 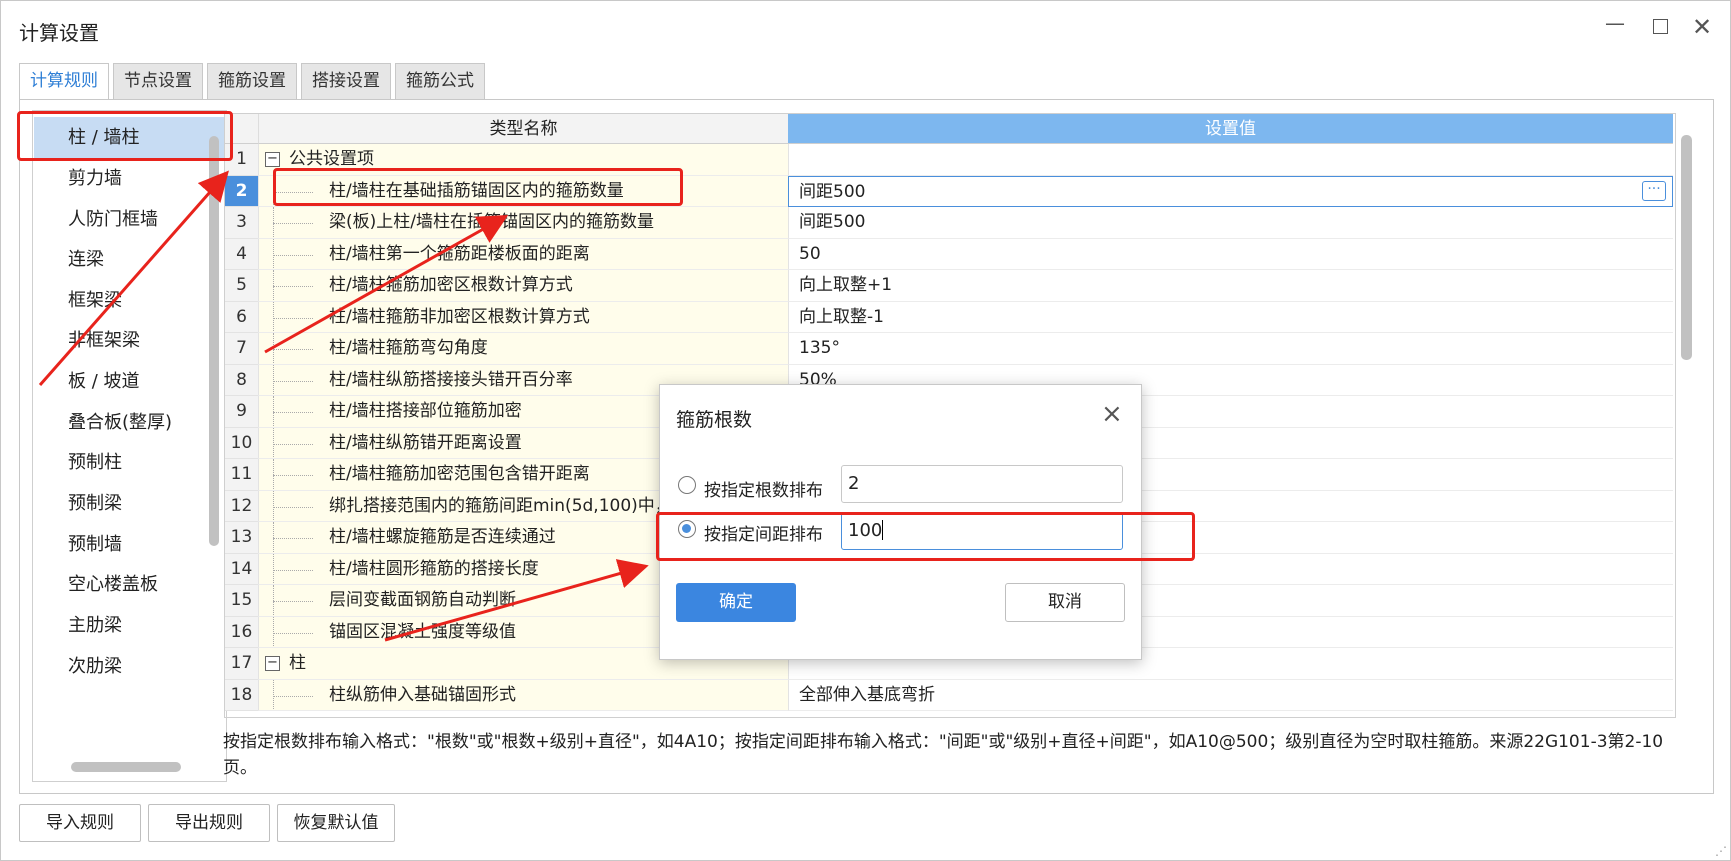 I want to click on column-header-name: 类型名称, so click(x=523, y=129).